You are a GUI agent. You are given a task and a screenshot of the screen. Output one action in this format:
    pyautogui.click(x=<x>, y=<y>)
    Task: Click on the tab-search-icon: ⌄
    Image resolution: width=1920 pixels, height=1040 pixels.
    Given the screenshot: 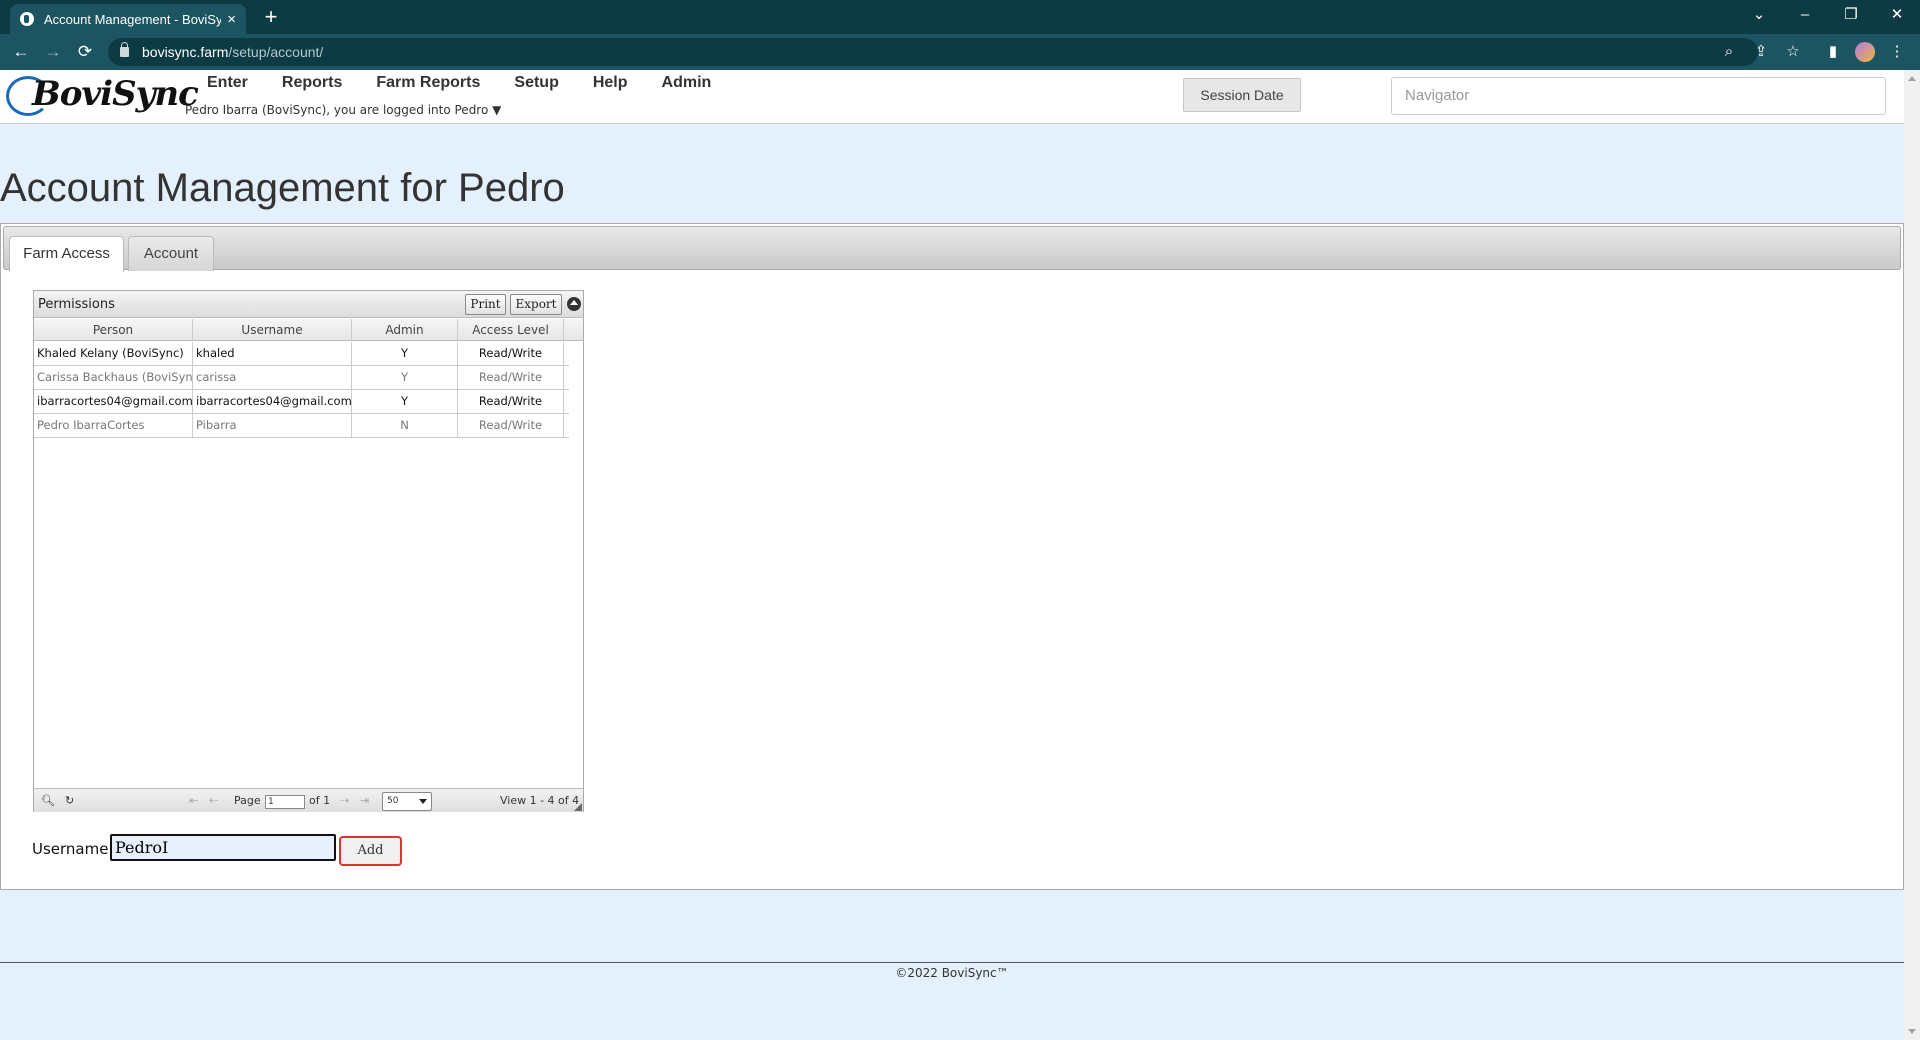 What is the action you would take?
    pyautogui.click(x=1759, y=17)
    